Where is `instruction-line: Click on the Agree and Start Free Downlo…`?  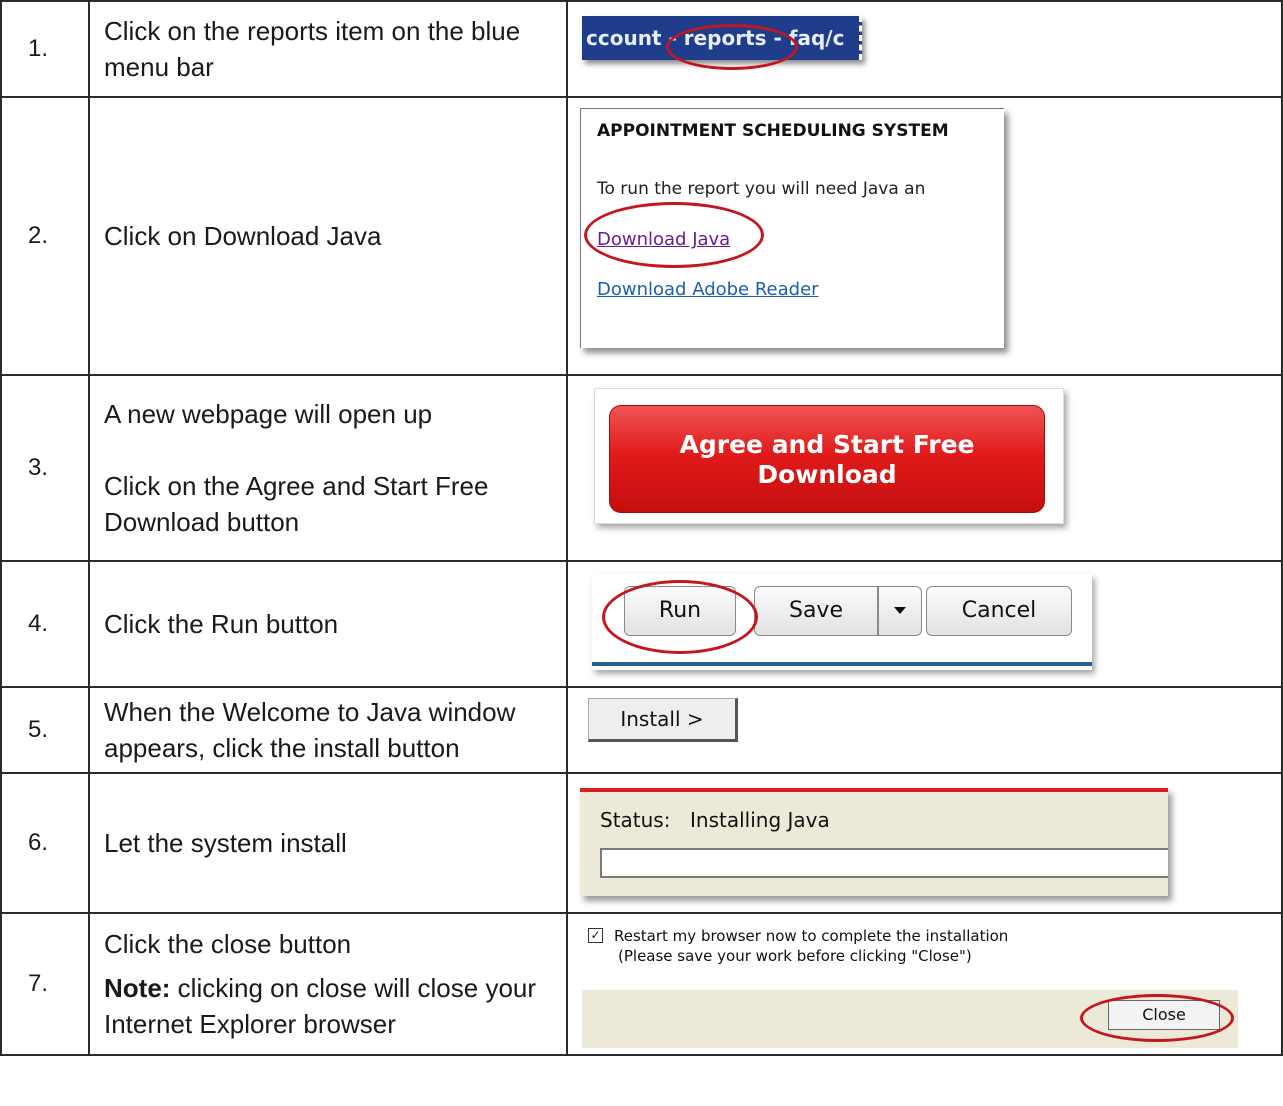 instruction-line: Click on the Agree and Start Free Downlo… is located at coordinates (296, 504).